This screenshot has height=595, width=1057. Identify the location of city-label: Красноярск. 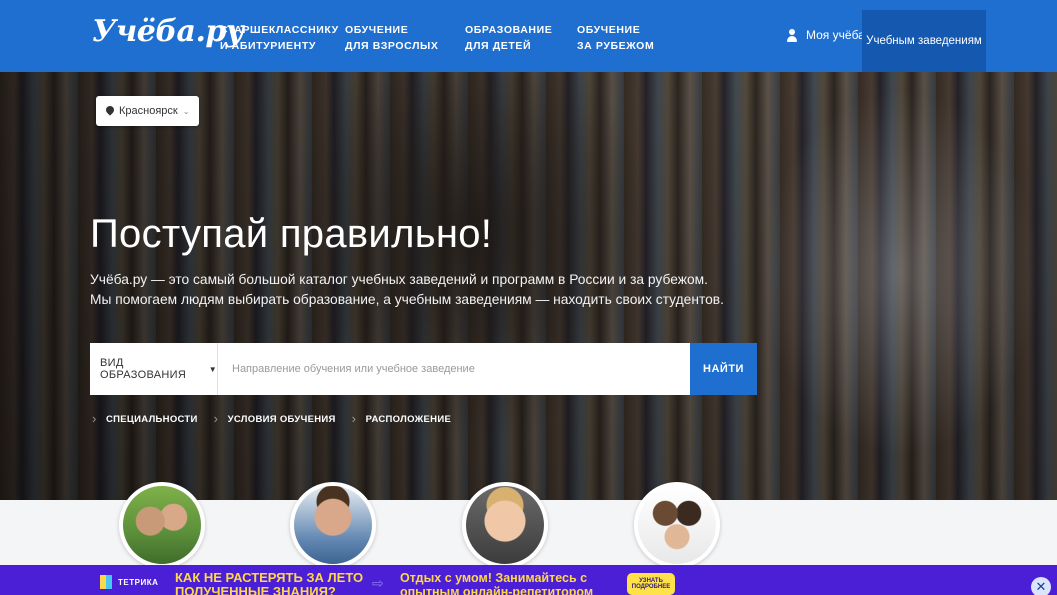
(148, 111).